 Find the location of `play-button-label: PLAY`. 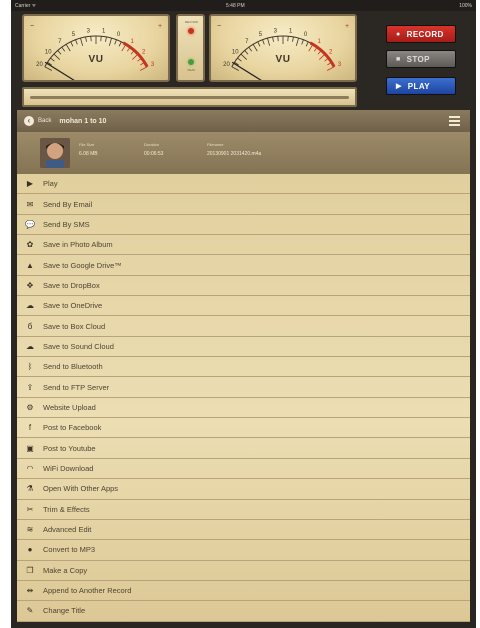

play-button-label: PLAY is located at coordinates (418, 86).